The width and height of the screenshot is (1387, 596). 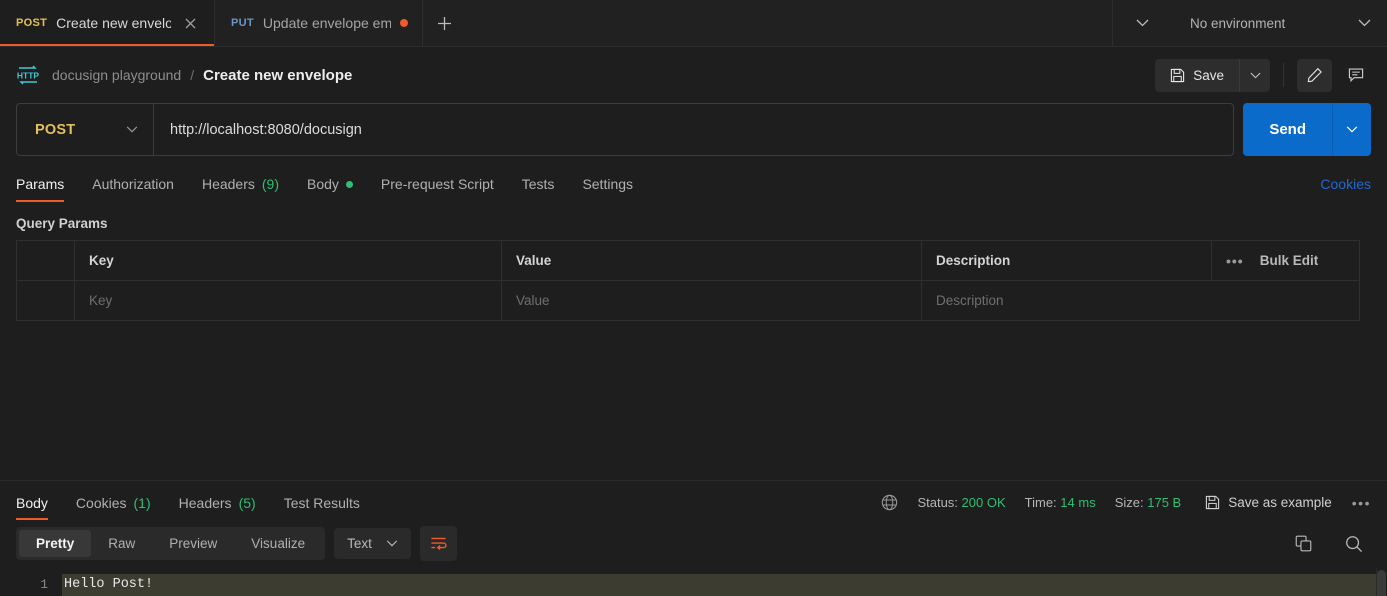 What do you see at coordinates (1283, 75) in the screenshot?
I see `toolbar-divider` at bounding box center [1283, 75].